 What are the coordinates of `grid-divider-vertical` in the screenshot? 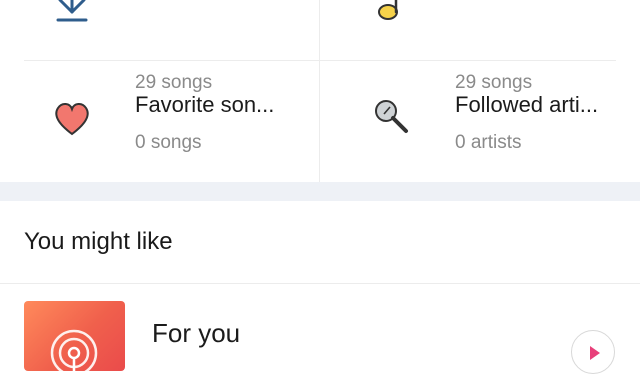 It's located at (319, 91).